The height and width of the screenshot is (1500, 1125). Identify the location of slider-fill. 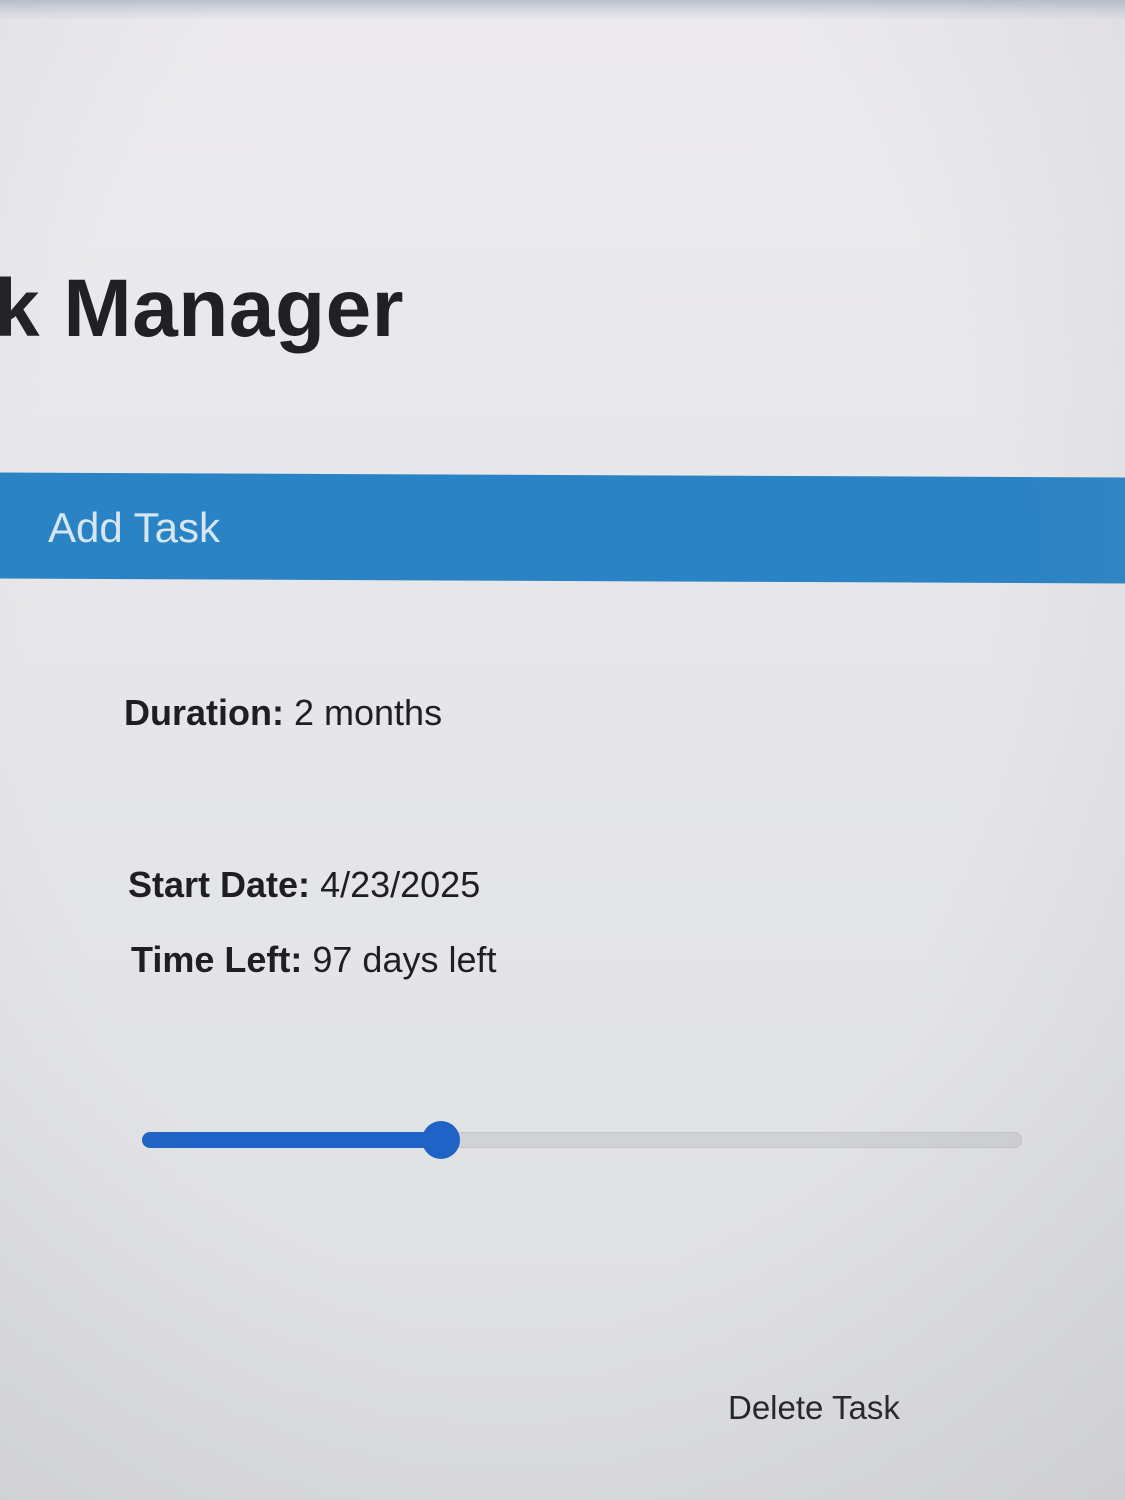
(292, 1140).